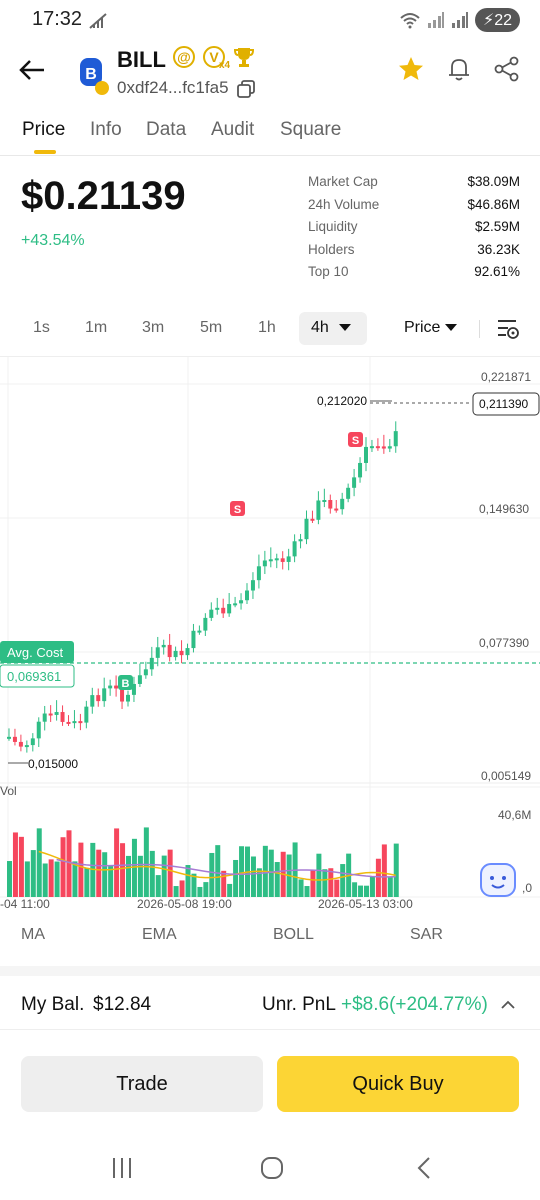 The image size is (540, 1200). Describe the element at coordinates (343, 181) in the screenshot. I see `stat-label: Market Cap` at that location.